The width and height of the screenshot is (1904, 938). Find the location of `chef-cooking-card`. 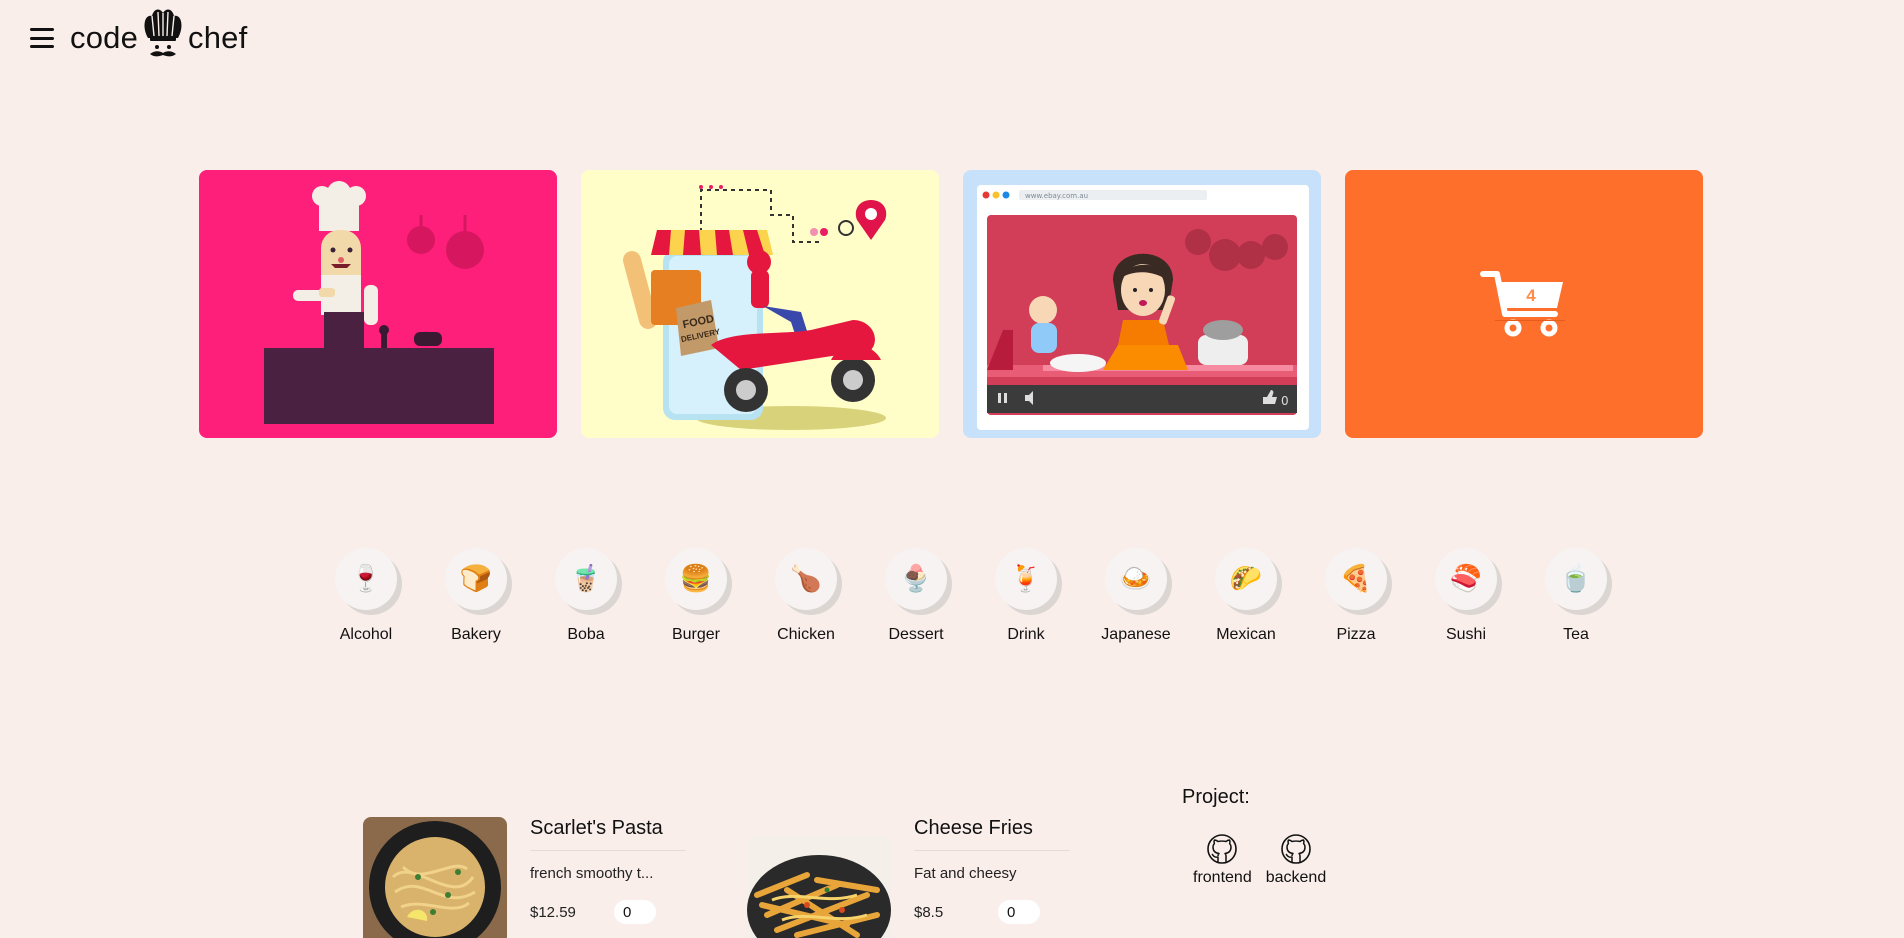

chef-cooking-card is located at coordinates (378, 304).